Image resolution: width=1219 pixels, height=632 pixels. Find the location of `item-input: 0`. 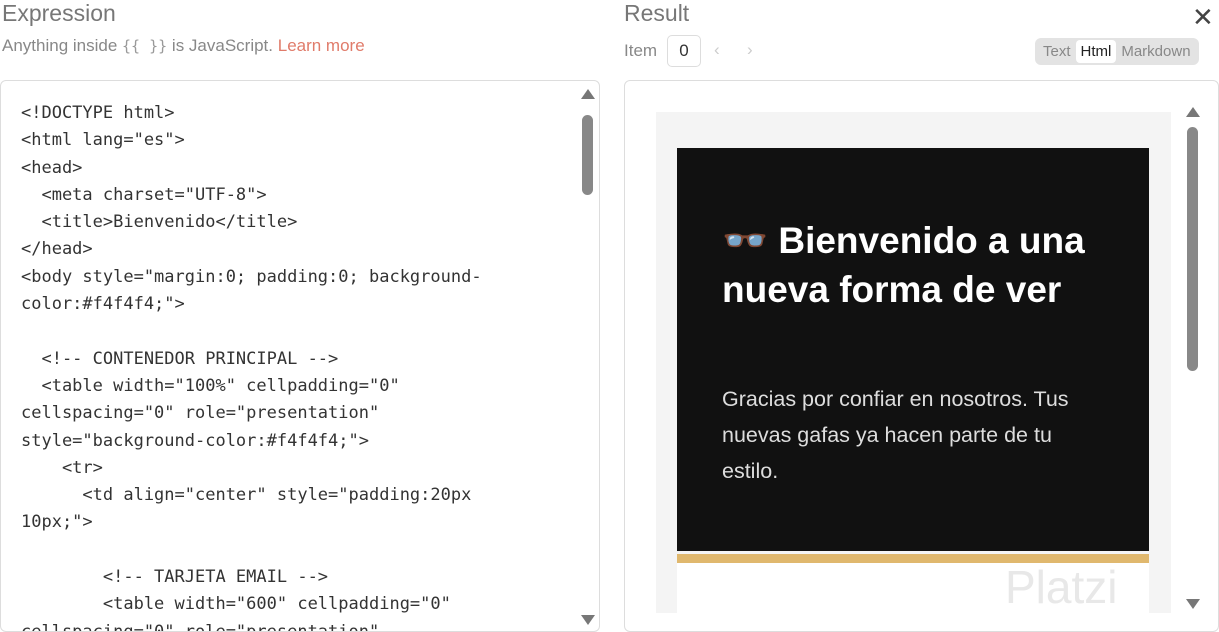

item-input: 0 is located at coordinates (684, 51).